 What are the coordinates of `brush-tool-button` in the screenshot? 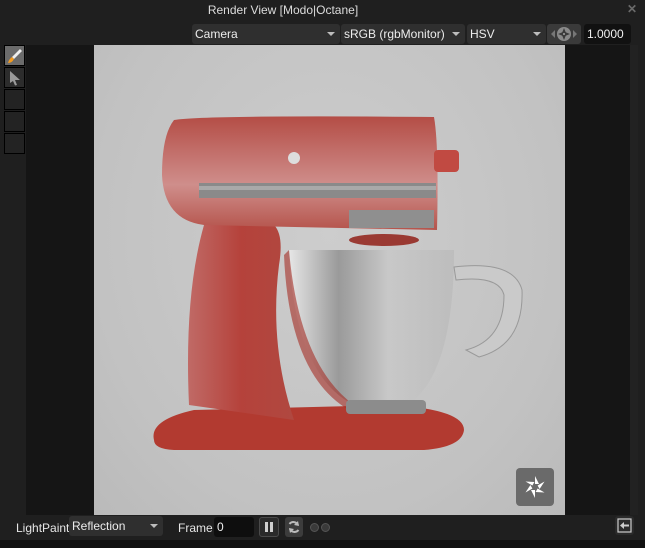 It's located at (14, 55).